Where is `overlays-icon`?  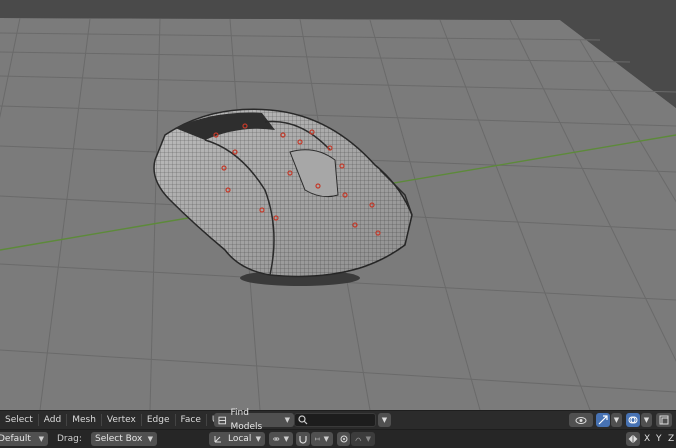 overlays-icon is located at coordinates (633, 420).